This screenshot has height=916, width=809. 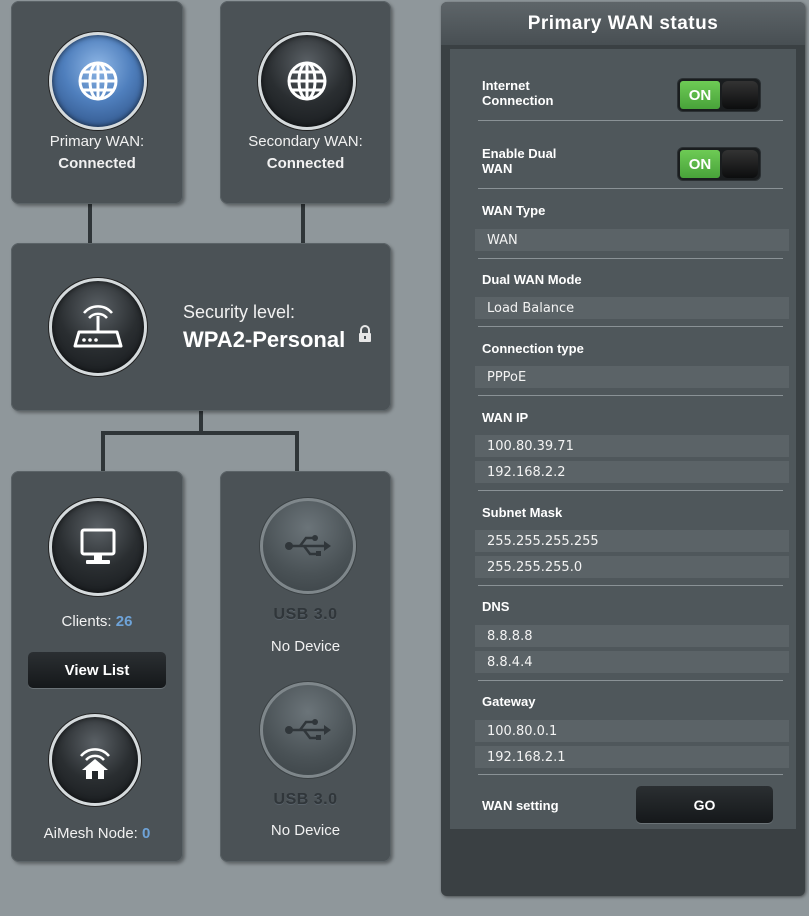 I want to click on dns-label: DNS, so click(x=496, y=606).